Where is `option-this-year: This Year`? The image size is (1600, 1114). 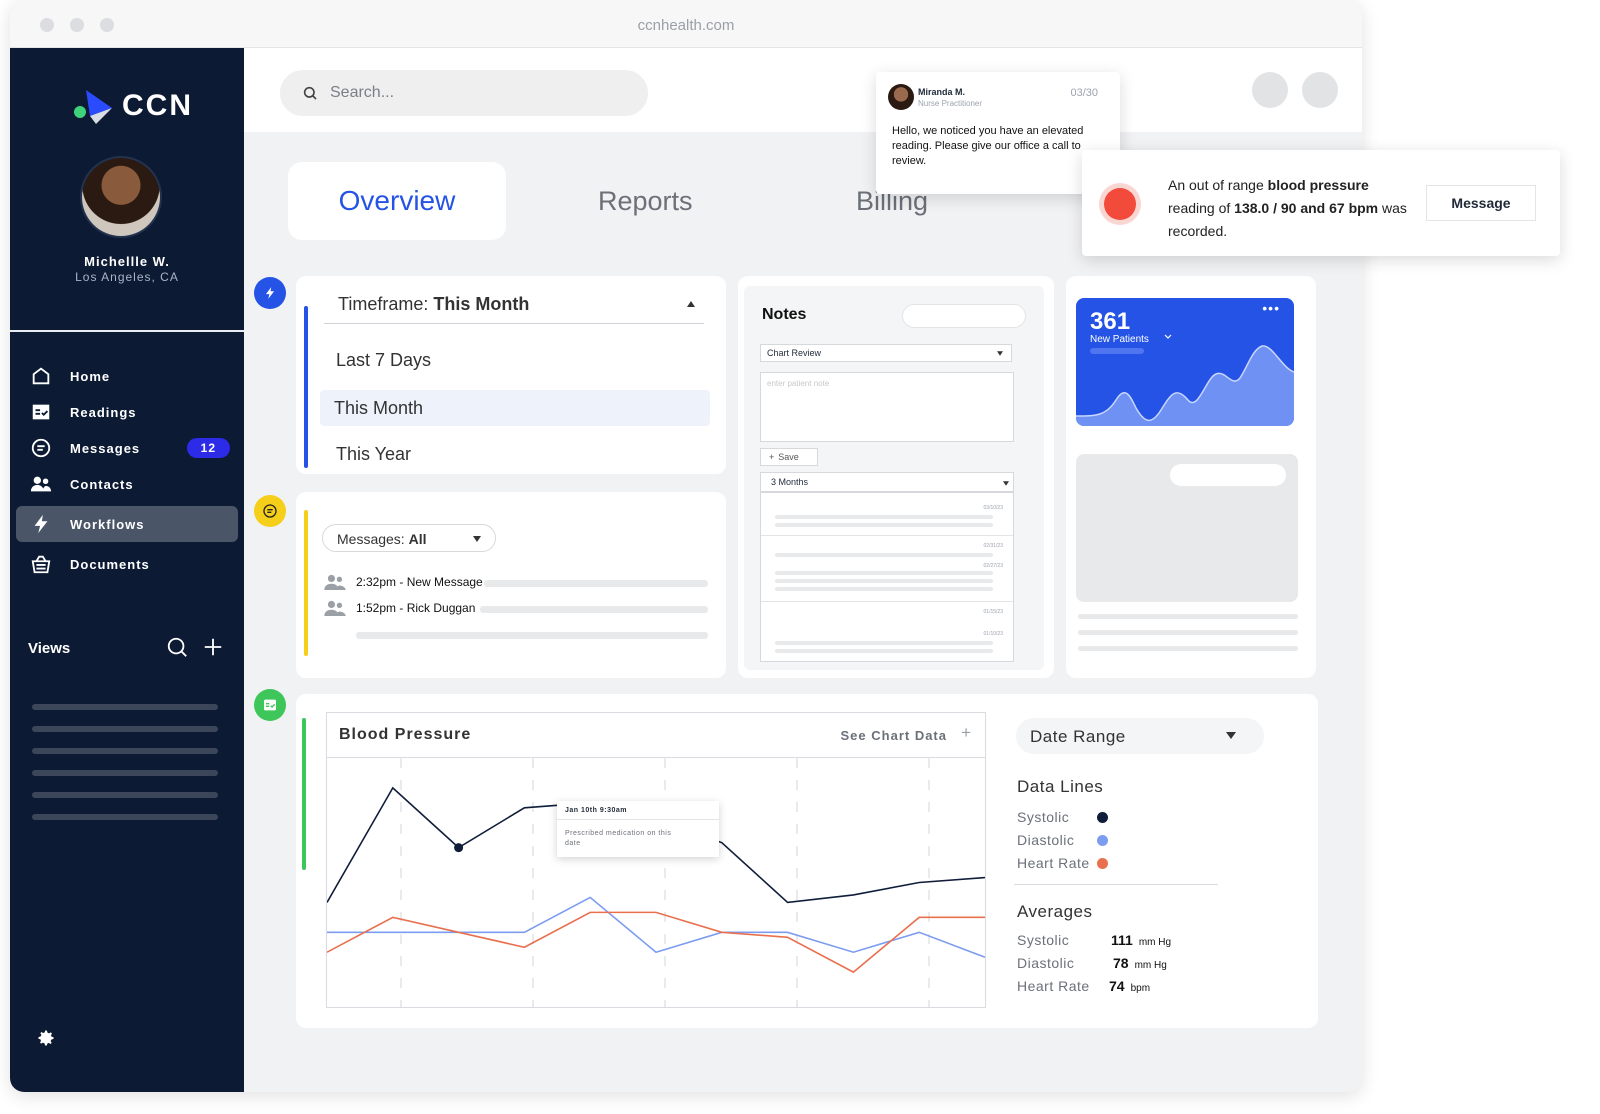
option-this-year: This Year is located at coordinates (373, 454).